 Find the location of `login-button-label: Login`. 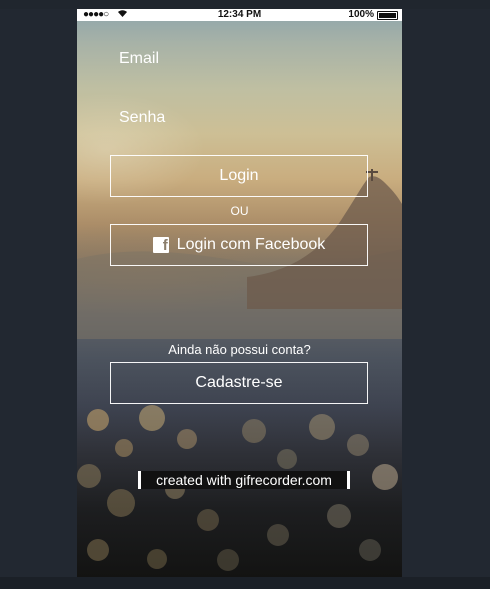

login-button-label: Login is located at coordinates (239, 175).